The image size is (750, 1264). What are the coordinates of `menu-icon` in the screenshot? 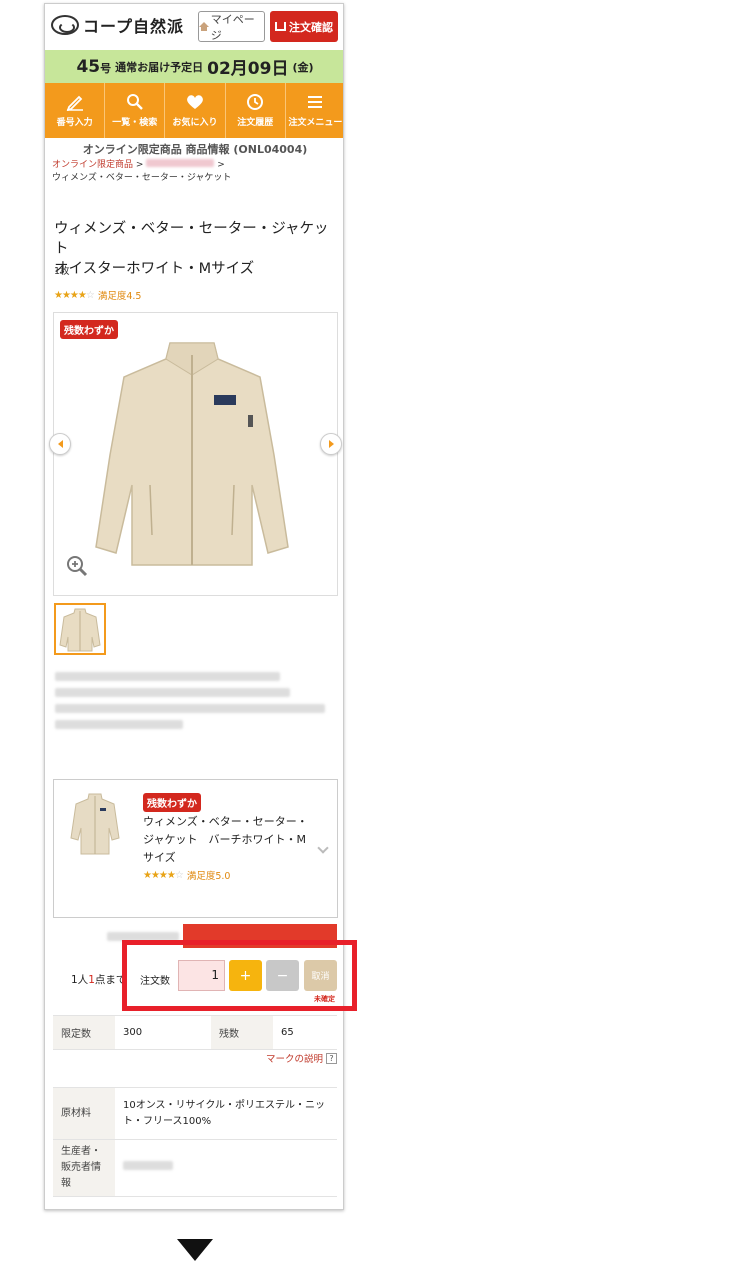 It's located at (315, 102).